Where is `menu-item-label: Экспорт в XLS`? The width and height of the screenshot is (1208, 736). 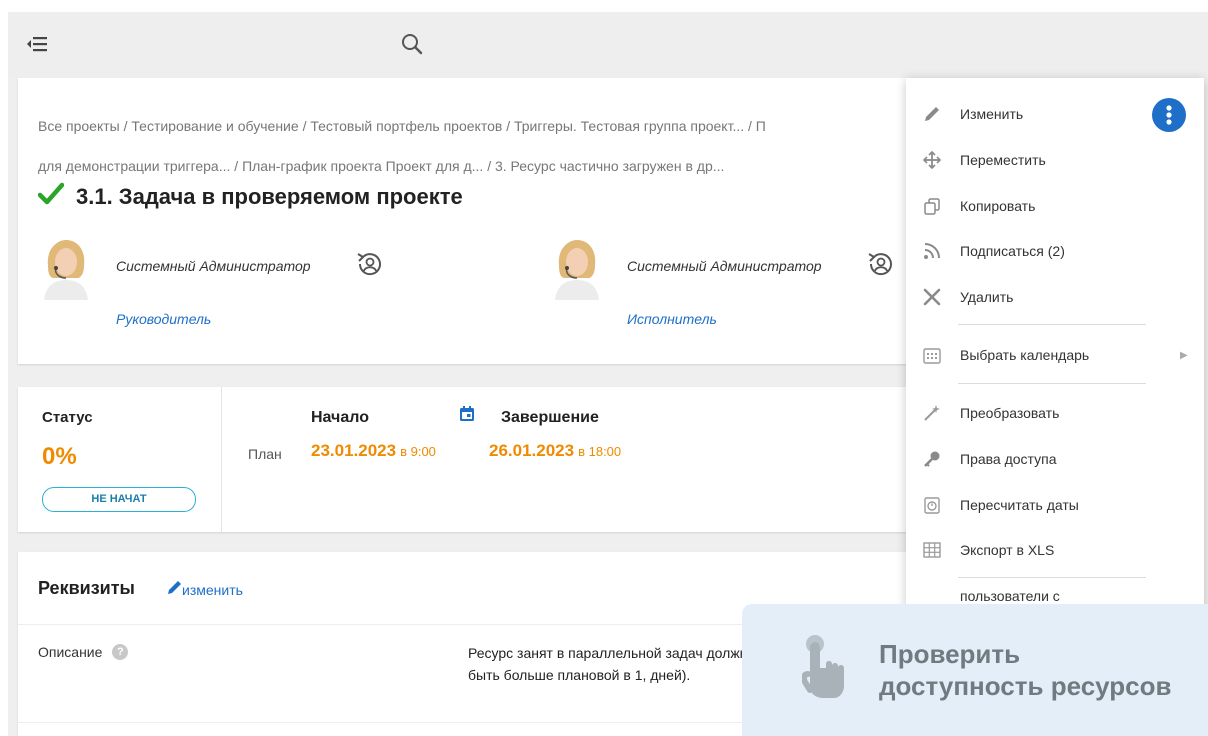
menu-item-label: Экспорт в XLS is located at coordinates (1007, 550).